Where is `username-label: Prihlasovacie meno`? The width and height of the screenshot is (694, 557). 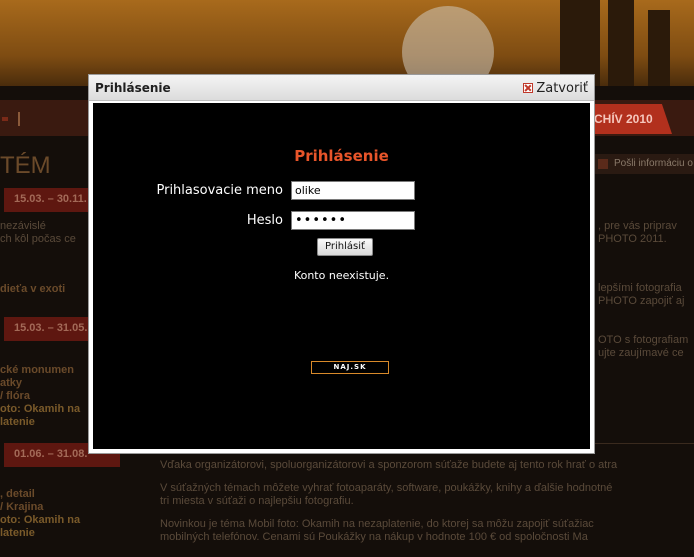
username-label: Prihlasovacie meno is located at coordinates (219, 190).